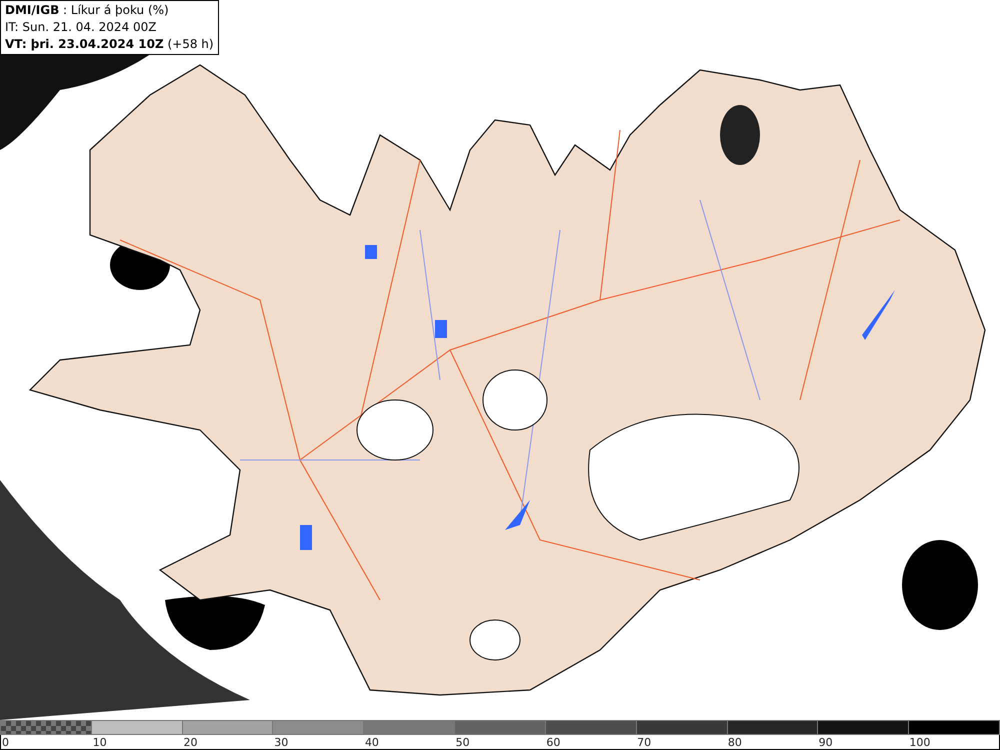 This screenshot has height=750, width=1000. Describe the element at coordinates (553, 742) in the screenshot. I see `legend-tick-label: 60` at that location.